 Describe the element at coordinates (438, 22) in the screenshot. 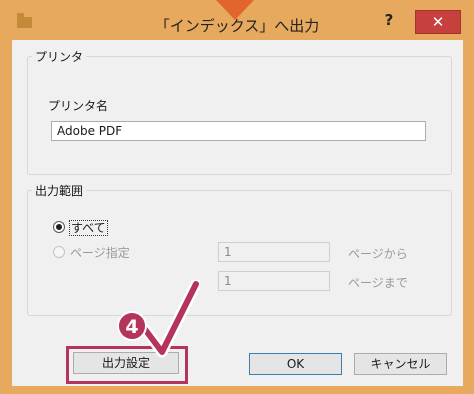

I see `close-button: ✕` at that location.